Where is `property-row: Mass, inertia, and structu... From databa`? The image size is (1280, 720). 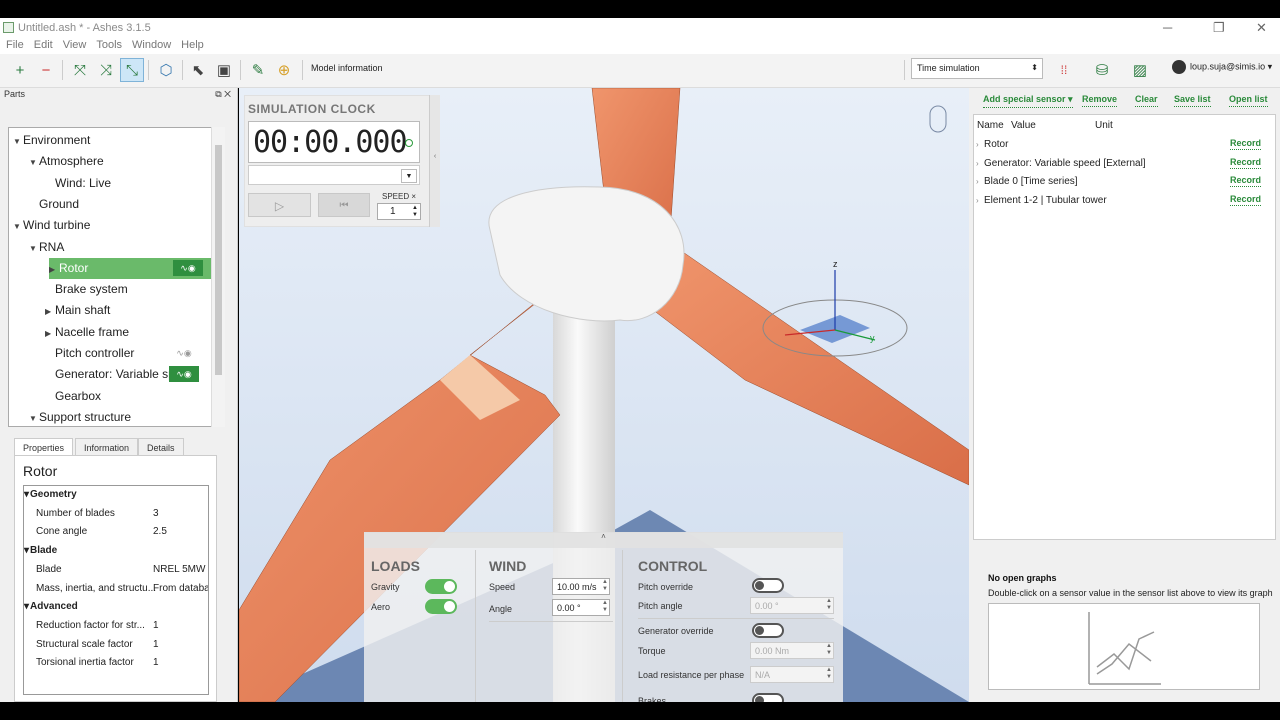 property-row: Mass, inertia, and structu... From databa is located at coordinates (116, 589).